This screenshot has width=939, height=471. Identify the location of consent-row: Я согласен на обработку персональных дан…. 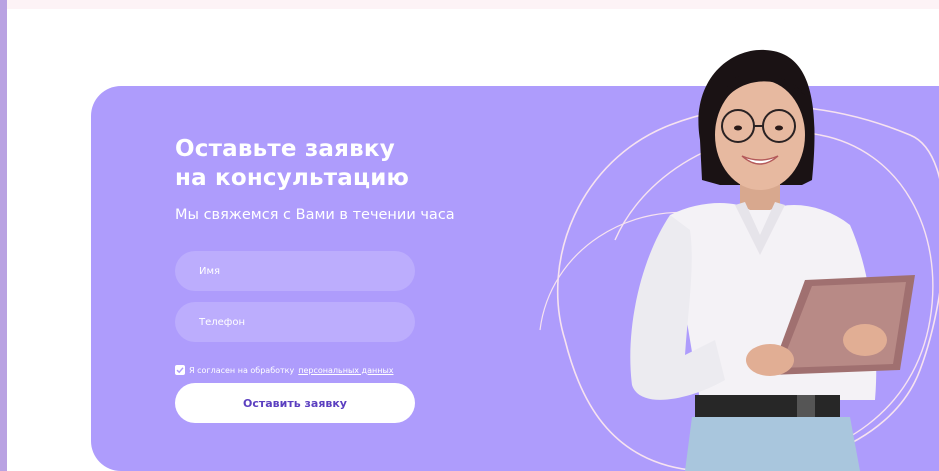
(284, 370).